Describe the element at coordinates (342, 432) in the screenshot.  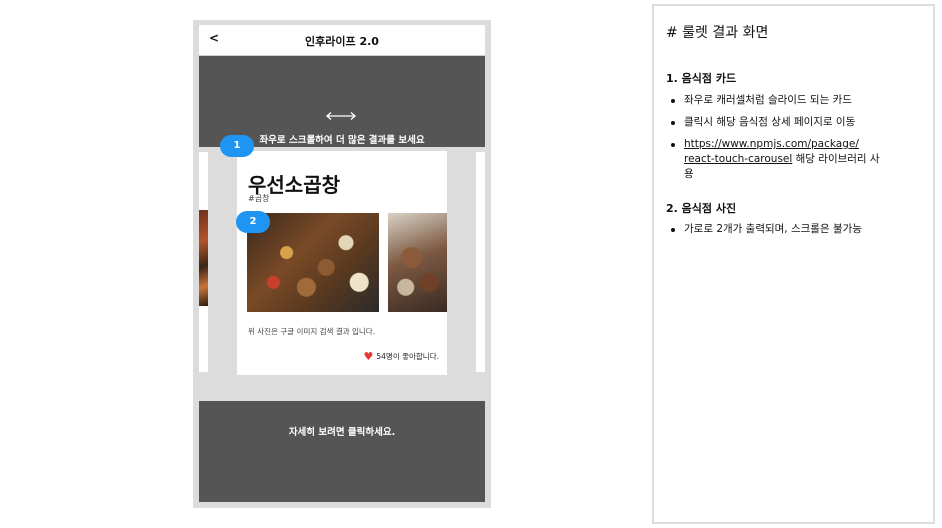
I see `detail-hint: 자세히 보려면 클릭하세요.` at that location.